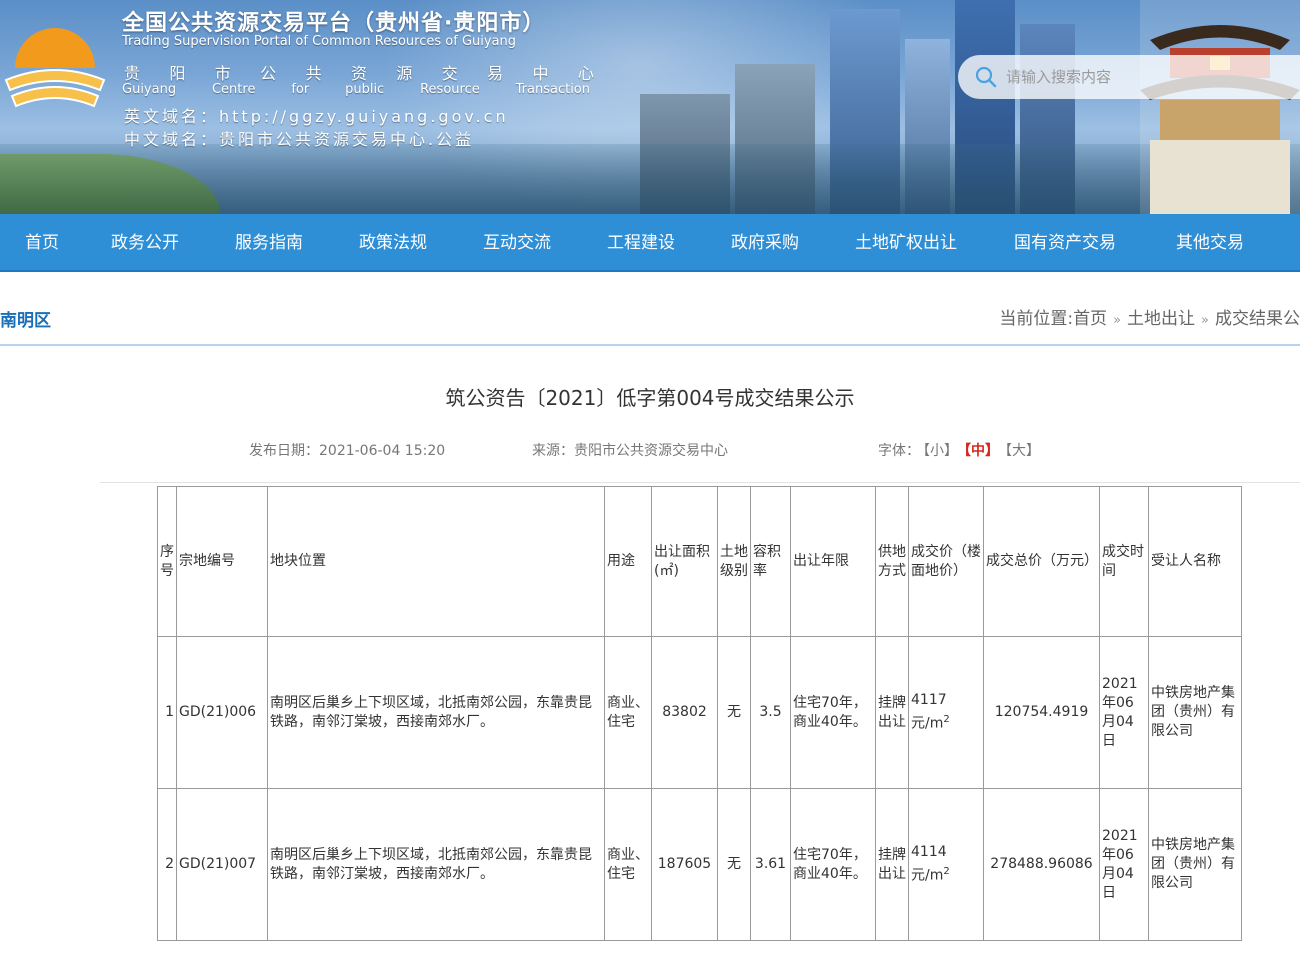 The image size is (1300, 960). What do you see at coordinates (940, 451) in the screenshot?
I see `font-small-button: 【小】` at bounding box center [940, 451].